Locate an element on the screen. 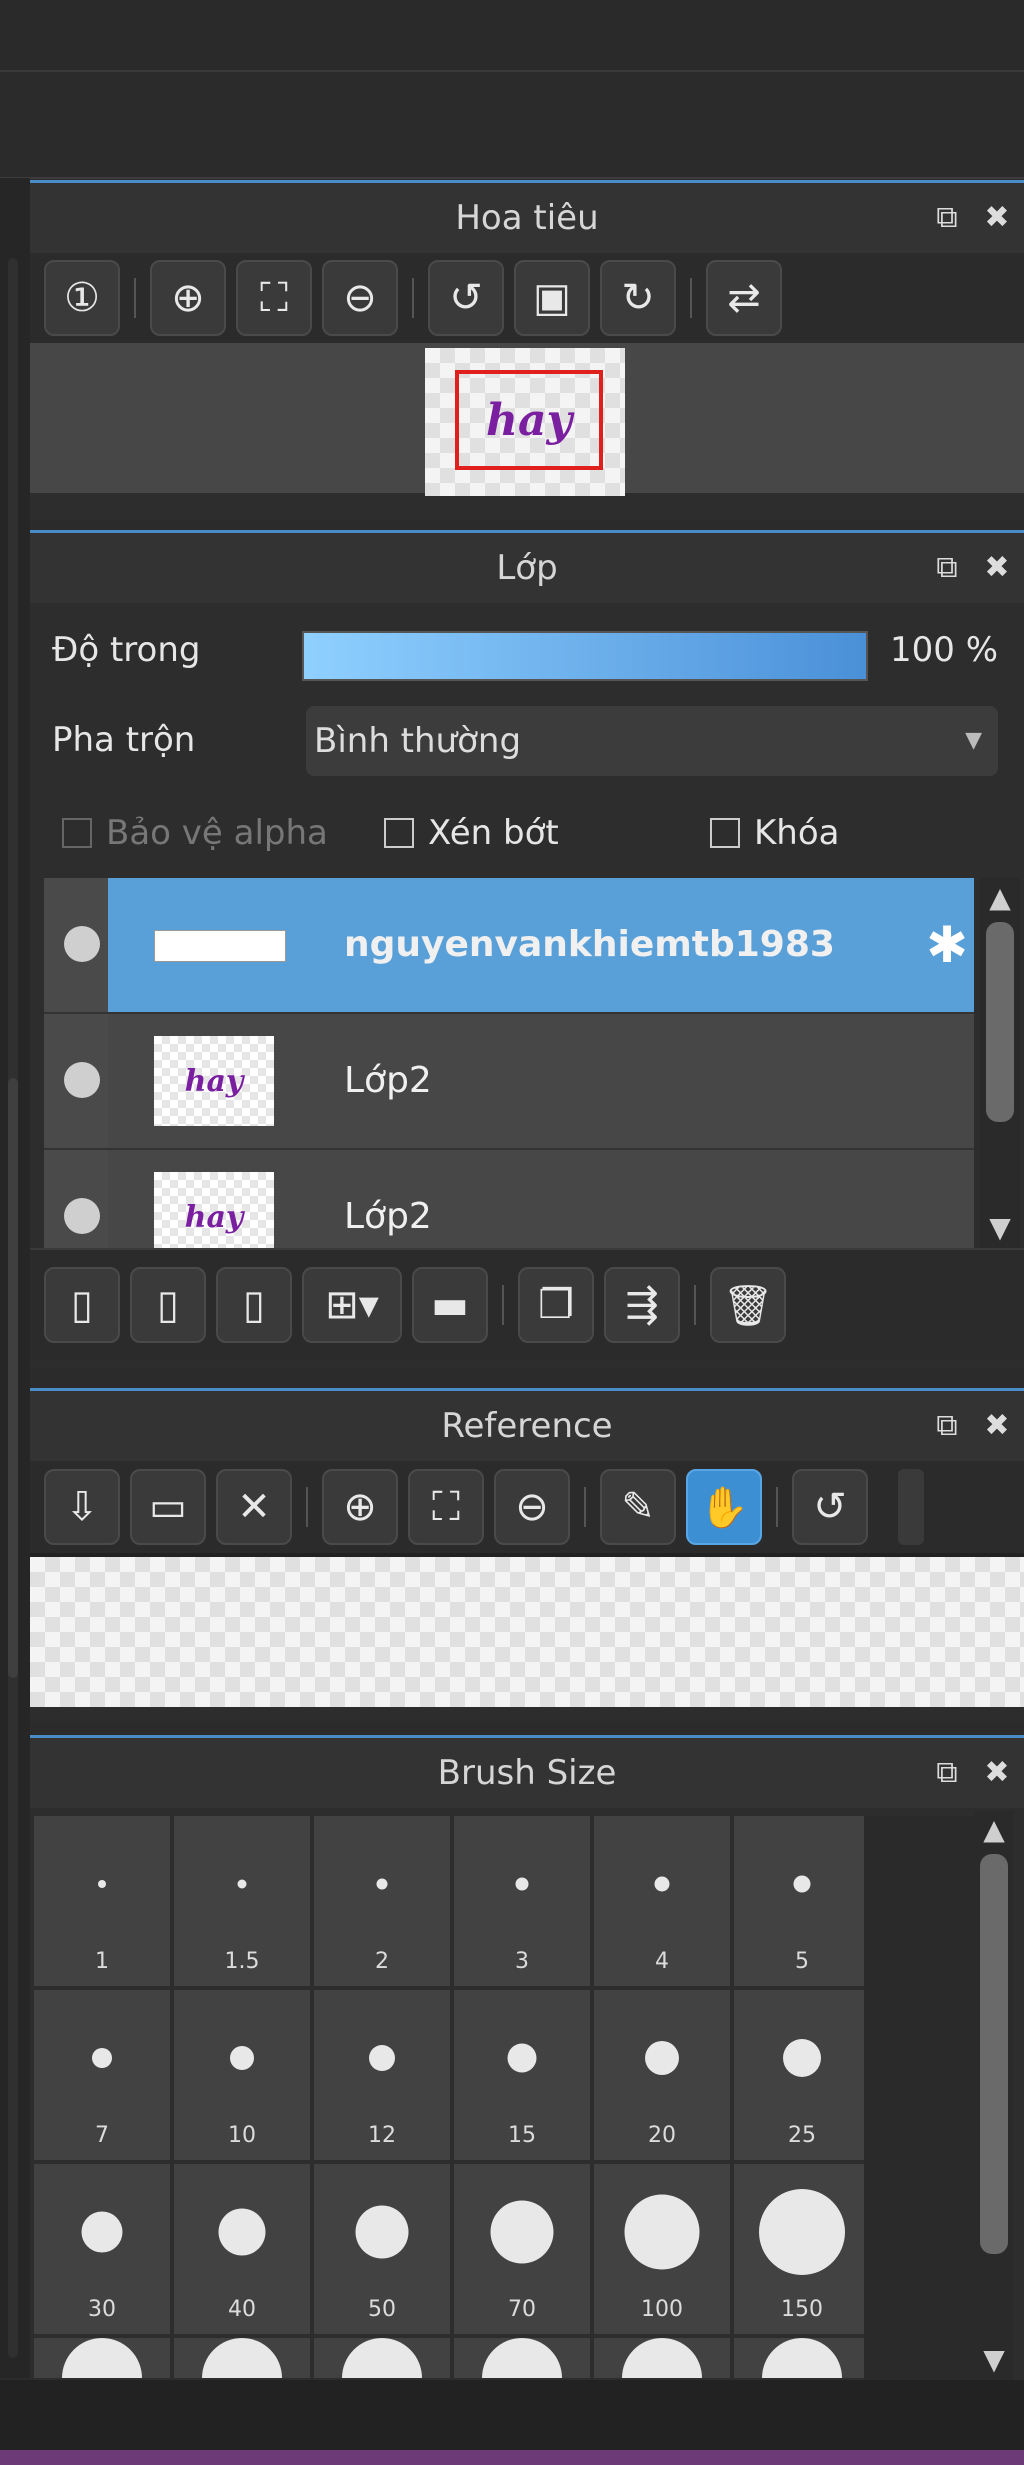 The height and width of the screenshot is (2465, 1024). toolbar-separator is located at coordinates (777, 1507).